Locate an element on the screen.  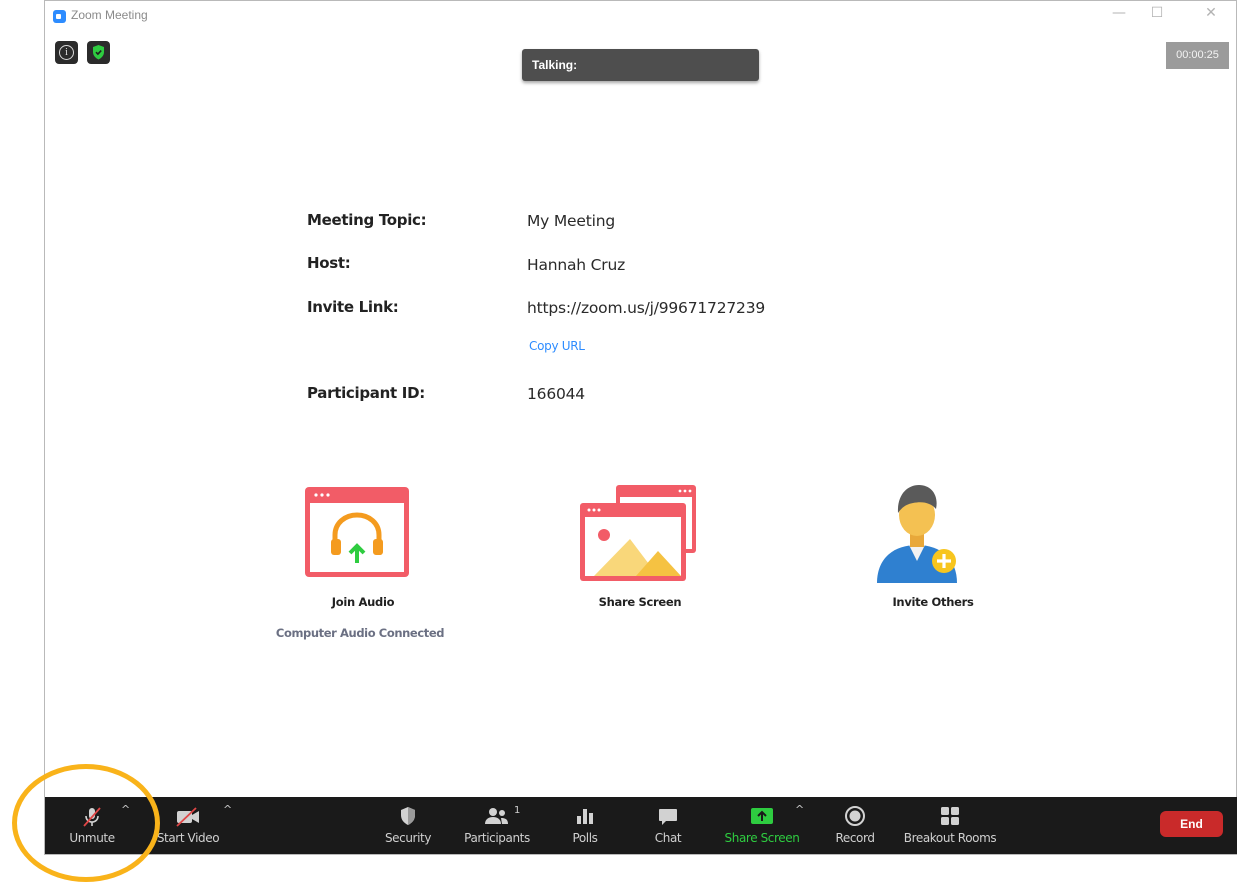
talking-indicator: Talking: is located at coordinates (640, 65).